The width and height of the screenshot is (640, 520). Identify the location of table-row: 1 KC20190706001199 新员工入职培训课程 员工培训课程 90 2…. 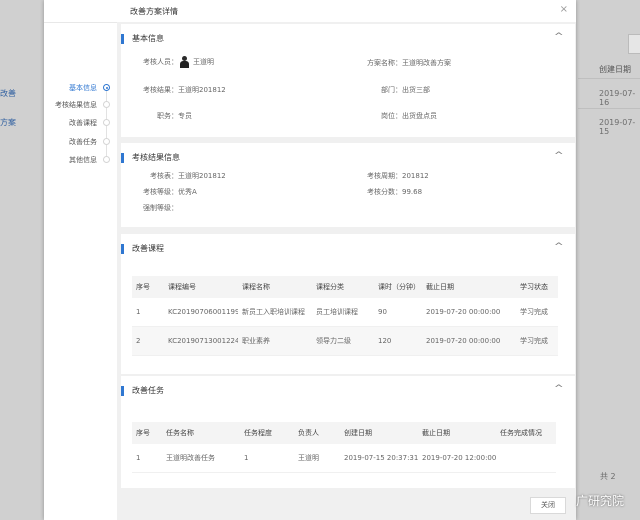
(345, 312).